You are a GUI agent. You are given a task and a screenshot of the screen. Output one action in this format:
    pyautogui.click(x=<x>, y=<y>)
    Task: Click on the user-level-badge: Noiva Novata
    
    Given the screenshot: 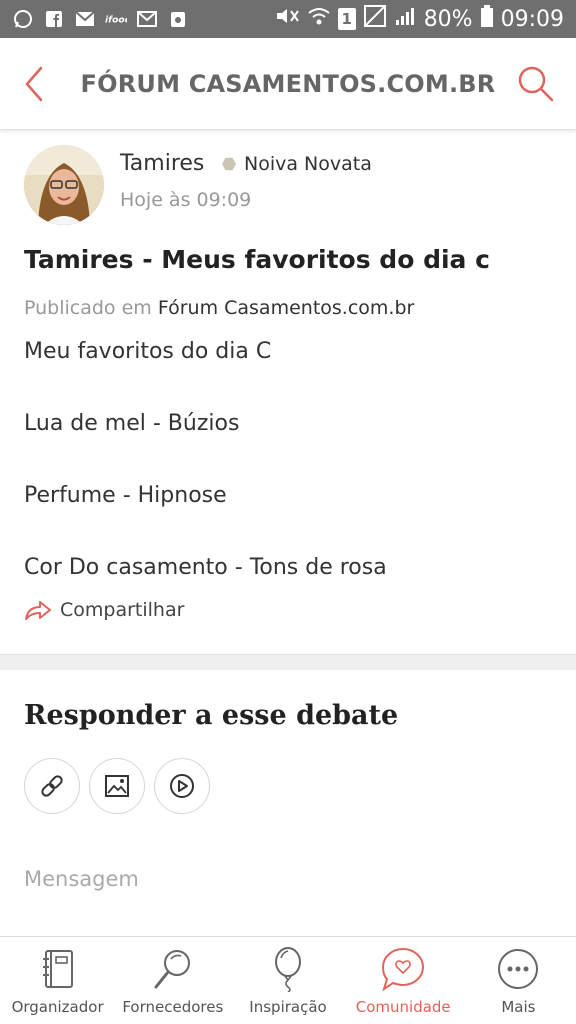 What is the action you would take?
    pyautogui.click(x=297, y=164)
    